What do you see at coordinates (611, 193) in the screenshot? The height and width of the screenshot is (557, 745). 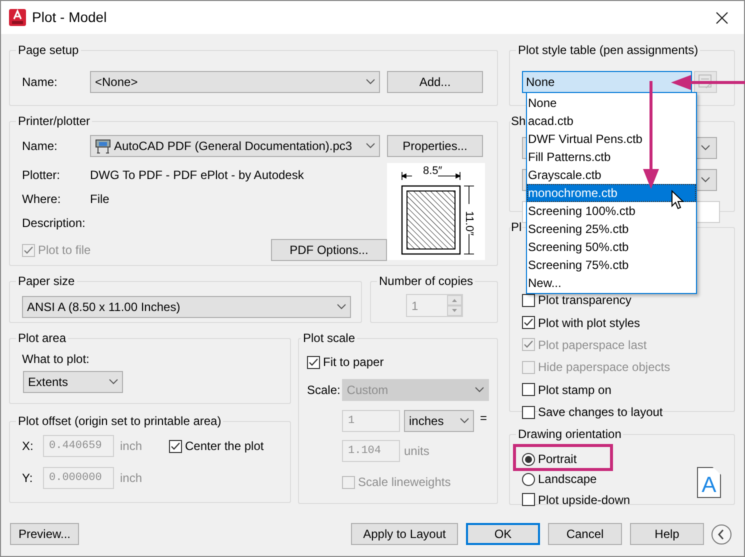 I see `dropdown-option: monochrome.ctb` at bounding box center [611, 193].